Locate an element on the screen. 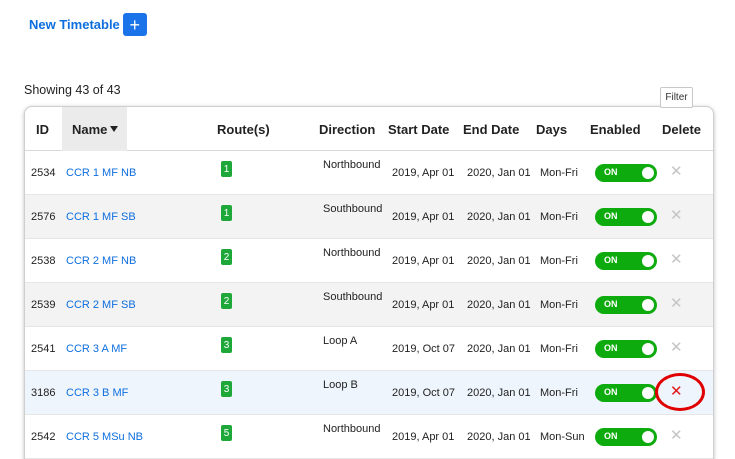 The height and width of the screenshot is (459, 735). header-routes: Route(s) is located at coordinates (243, 129).